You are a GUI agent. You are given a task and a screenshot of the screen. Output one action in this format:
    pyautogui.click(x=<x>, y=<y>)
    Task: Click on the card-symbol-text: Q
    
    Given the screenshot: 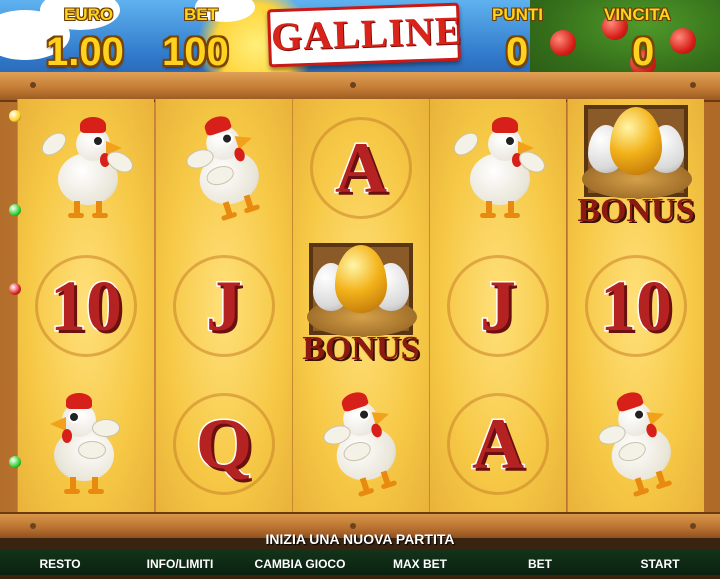 What is the action you would take?
    pyautogui.click(x=223, y=444)
    